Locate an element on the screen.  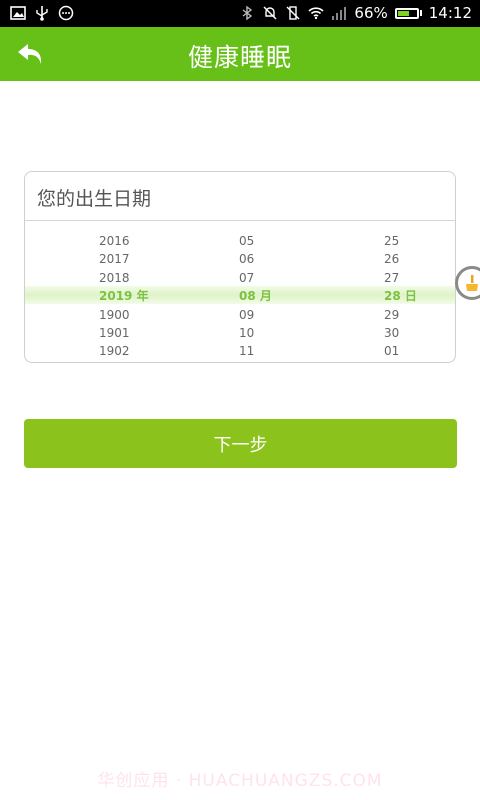
day-option: 26 is located at coordinates (419, 259).